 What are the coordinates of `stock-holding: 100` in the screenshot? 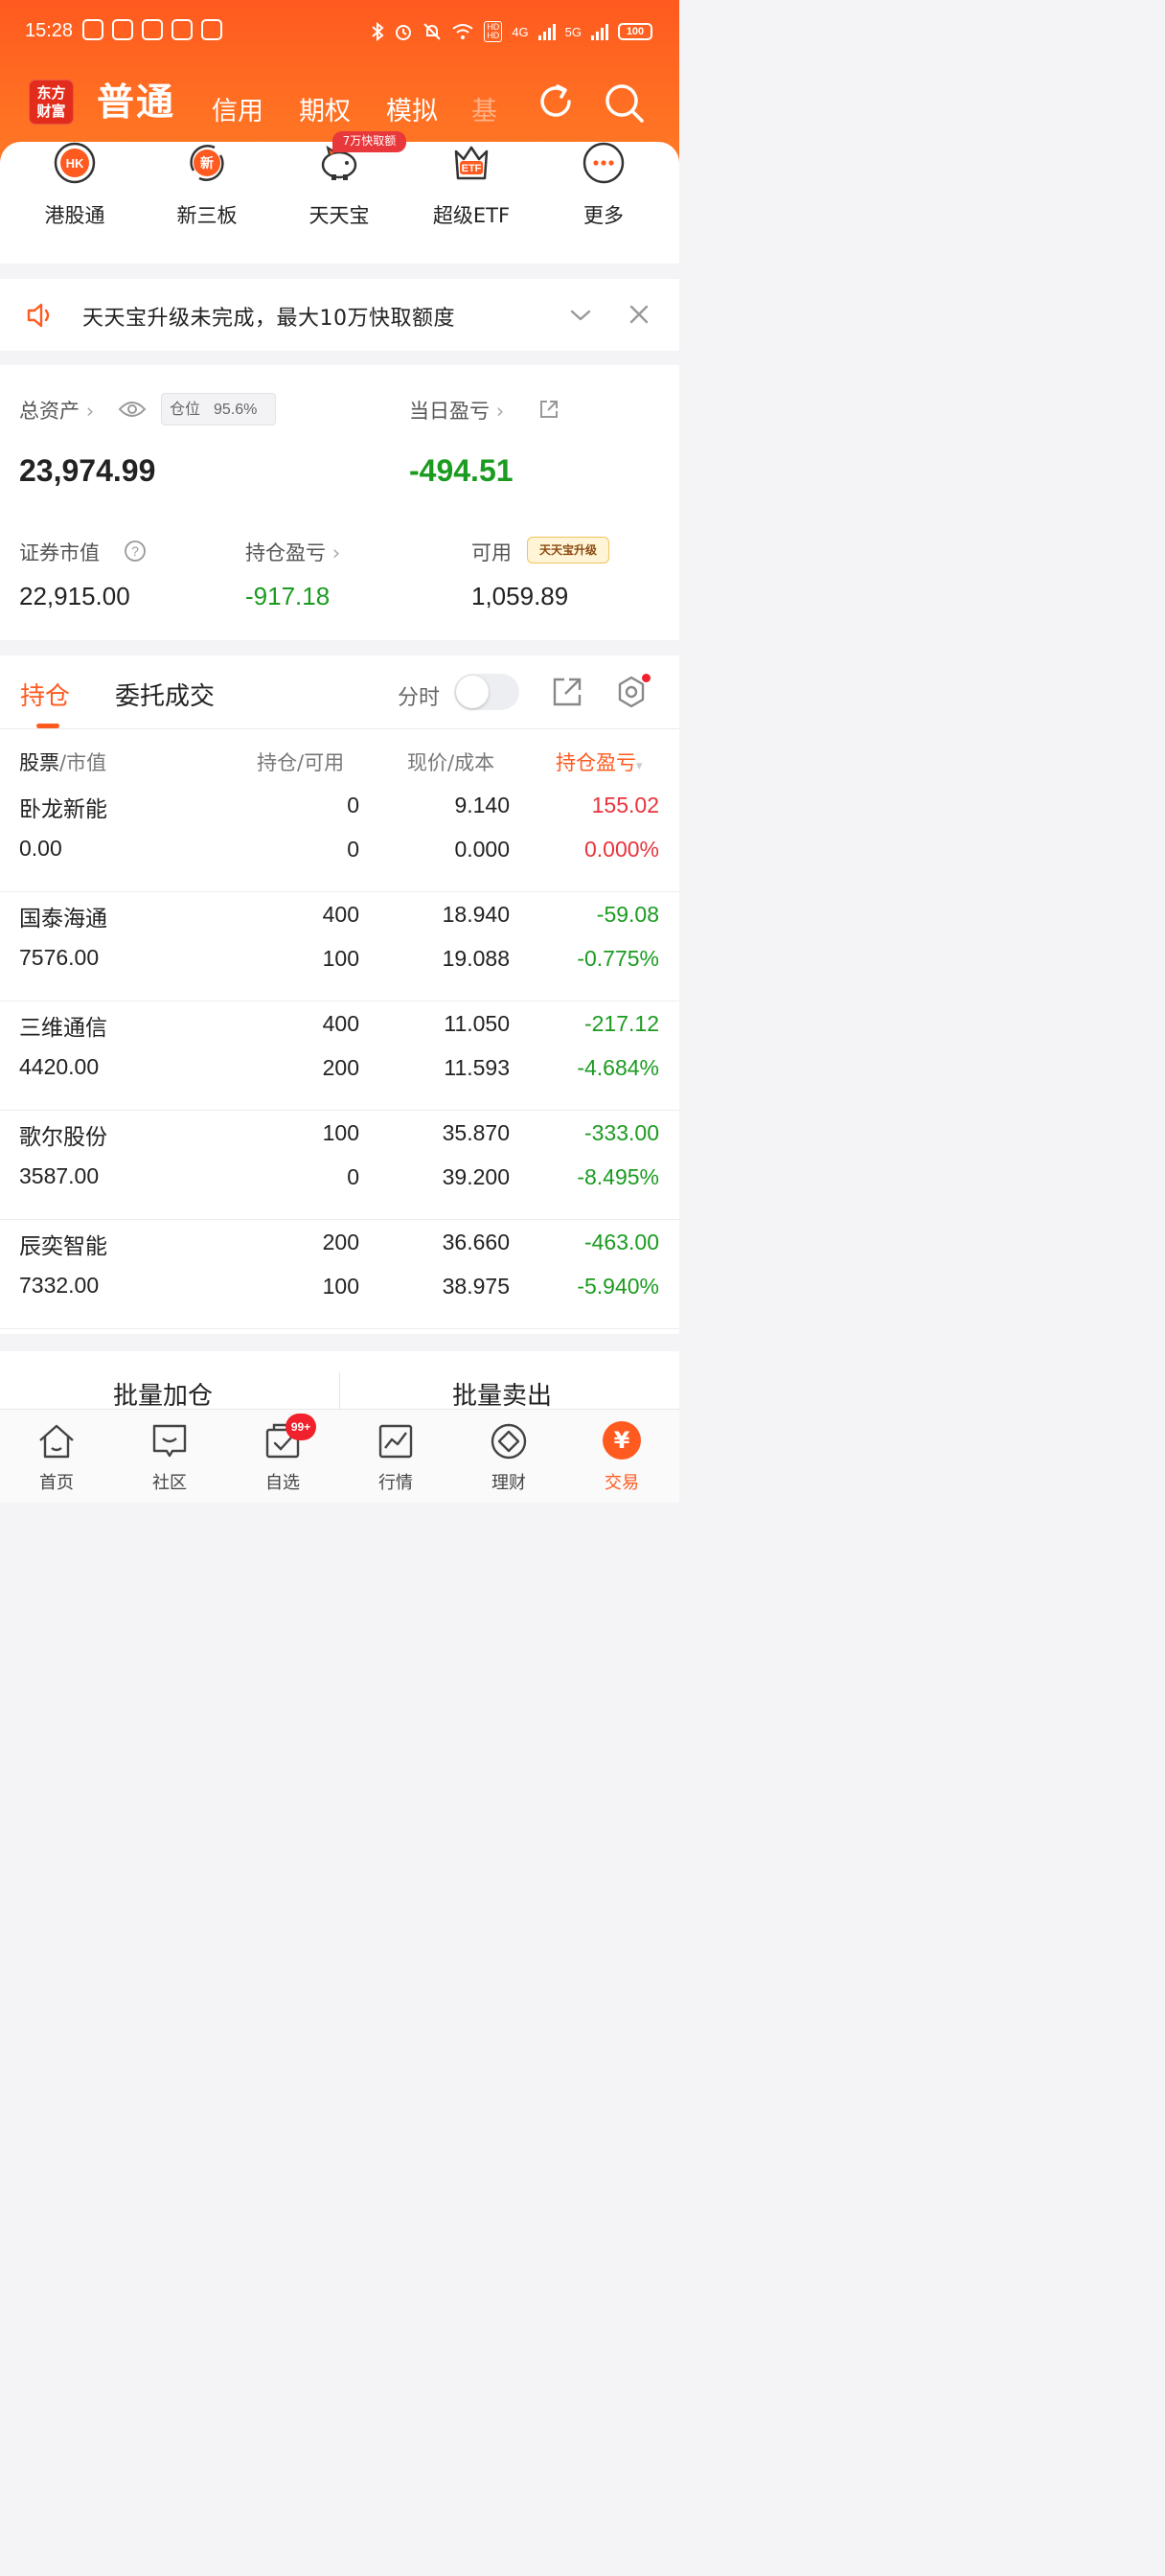 It's located at (340, 1132).